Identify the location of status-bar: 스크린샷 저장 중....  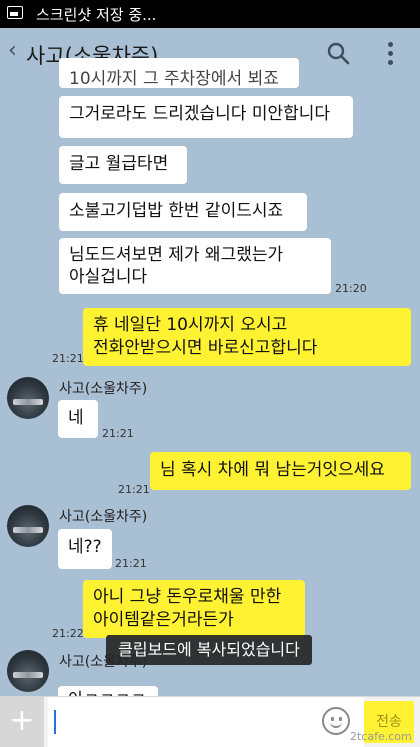
(210, 14).